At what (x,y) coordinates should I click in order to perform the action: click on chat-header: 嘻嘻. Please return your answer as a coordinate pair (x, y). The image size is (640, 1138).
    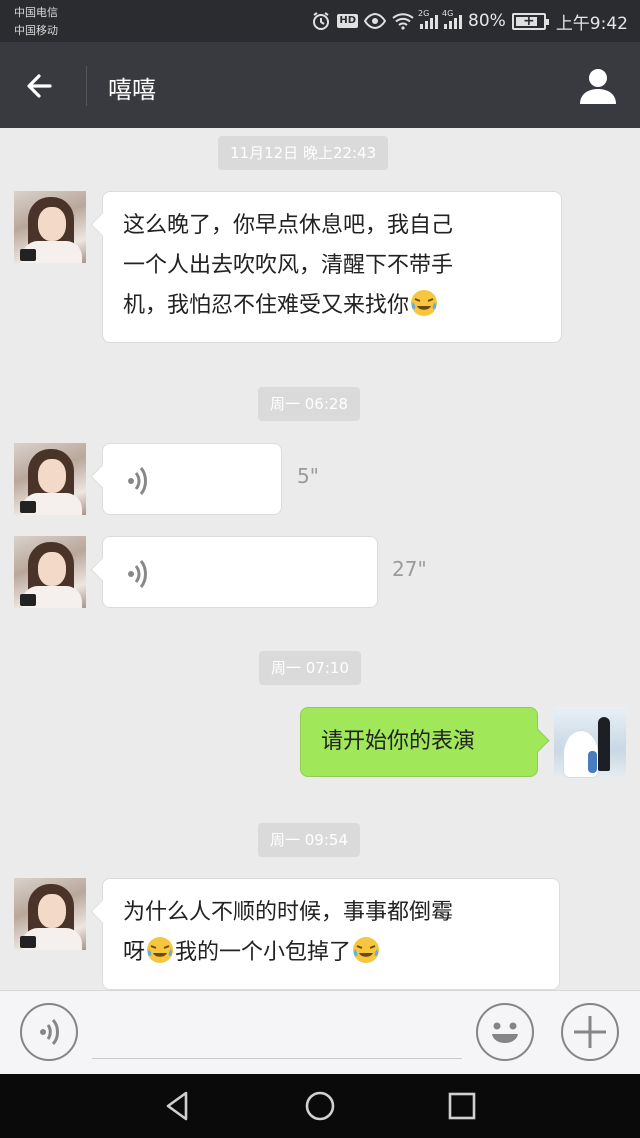
    Looking at the image, I should click on (320, 85).